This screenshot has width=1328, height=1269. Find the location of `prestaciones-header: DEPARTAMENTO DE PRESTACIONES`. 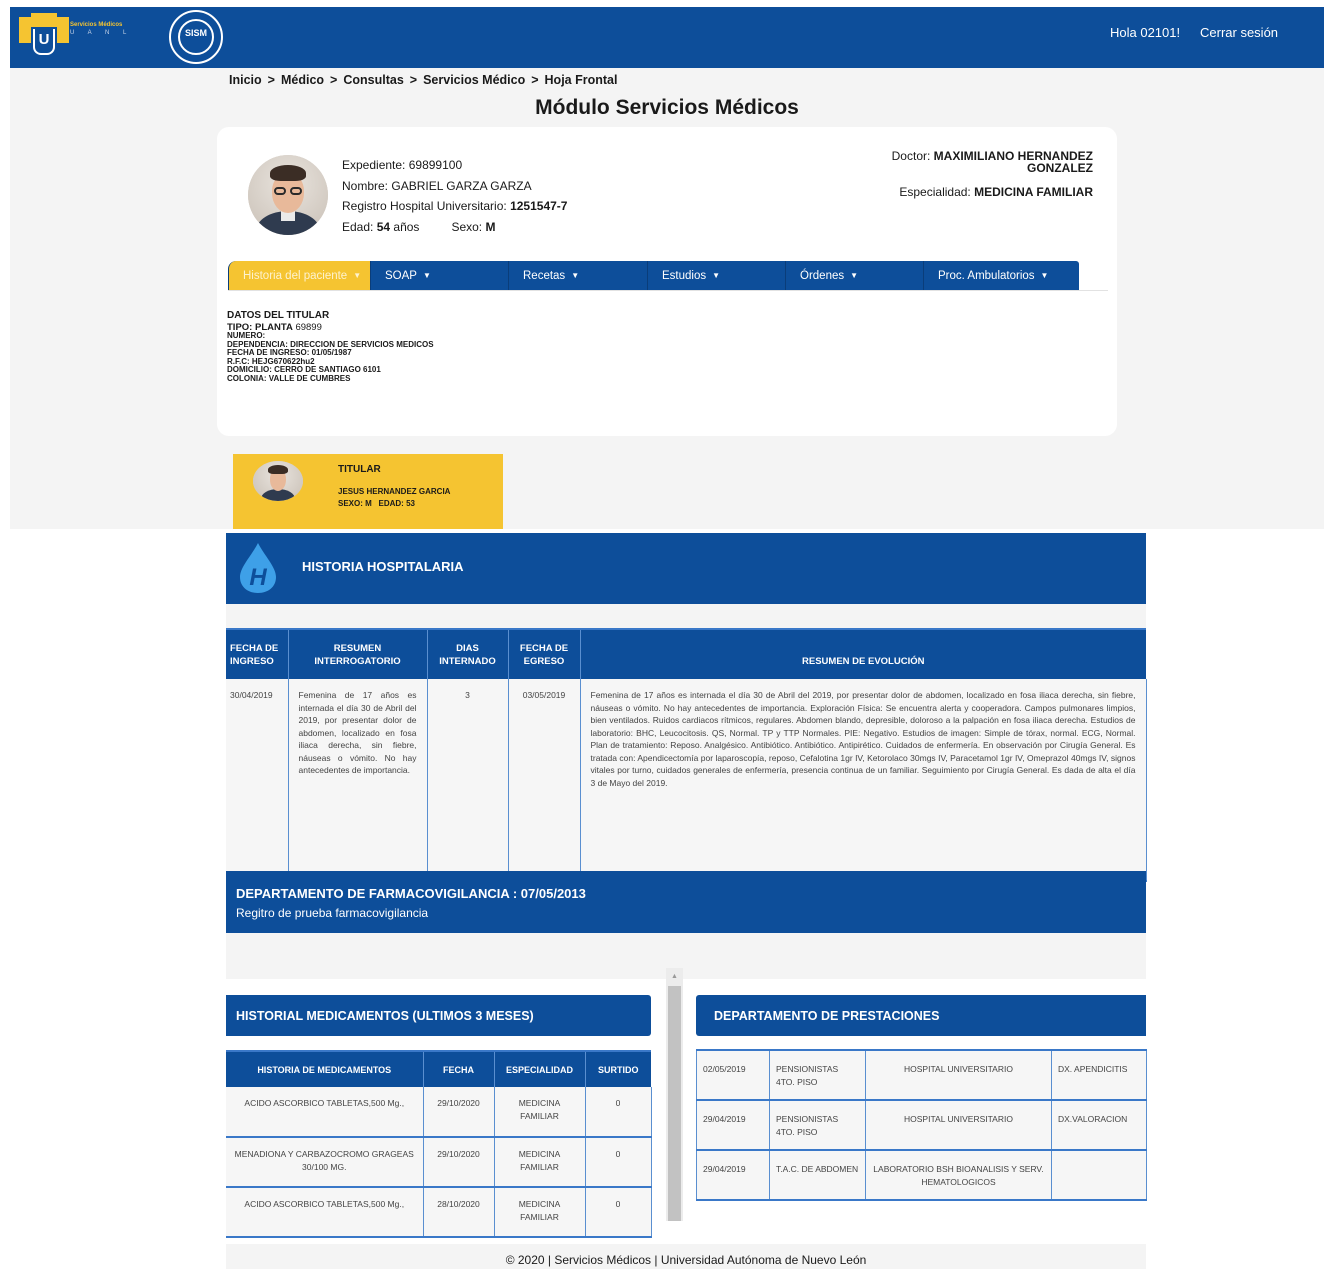

prestaciones-header: DEPARTAMENTO DE PRESTACIONES is located at coordinates (921, 1015).